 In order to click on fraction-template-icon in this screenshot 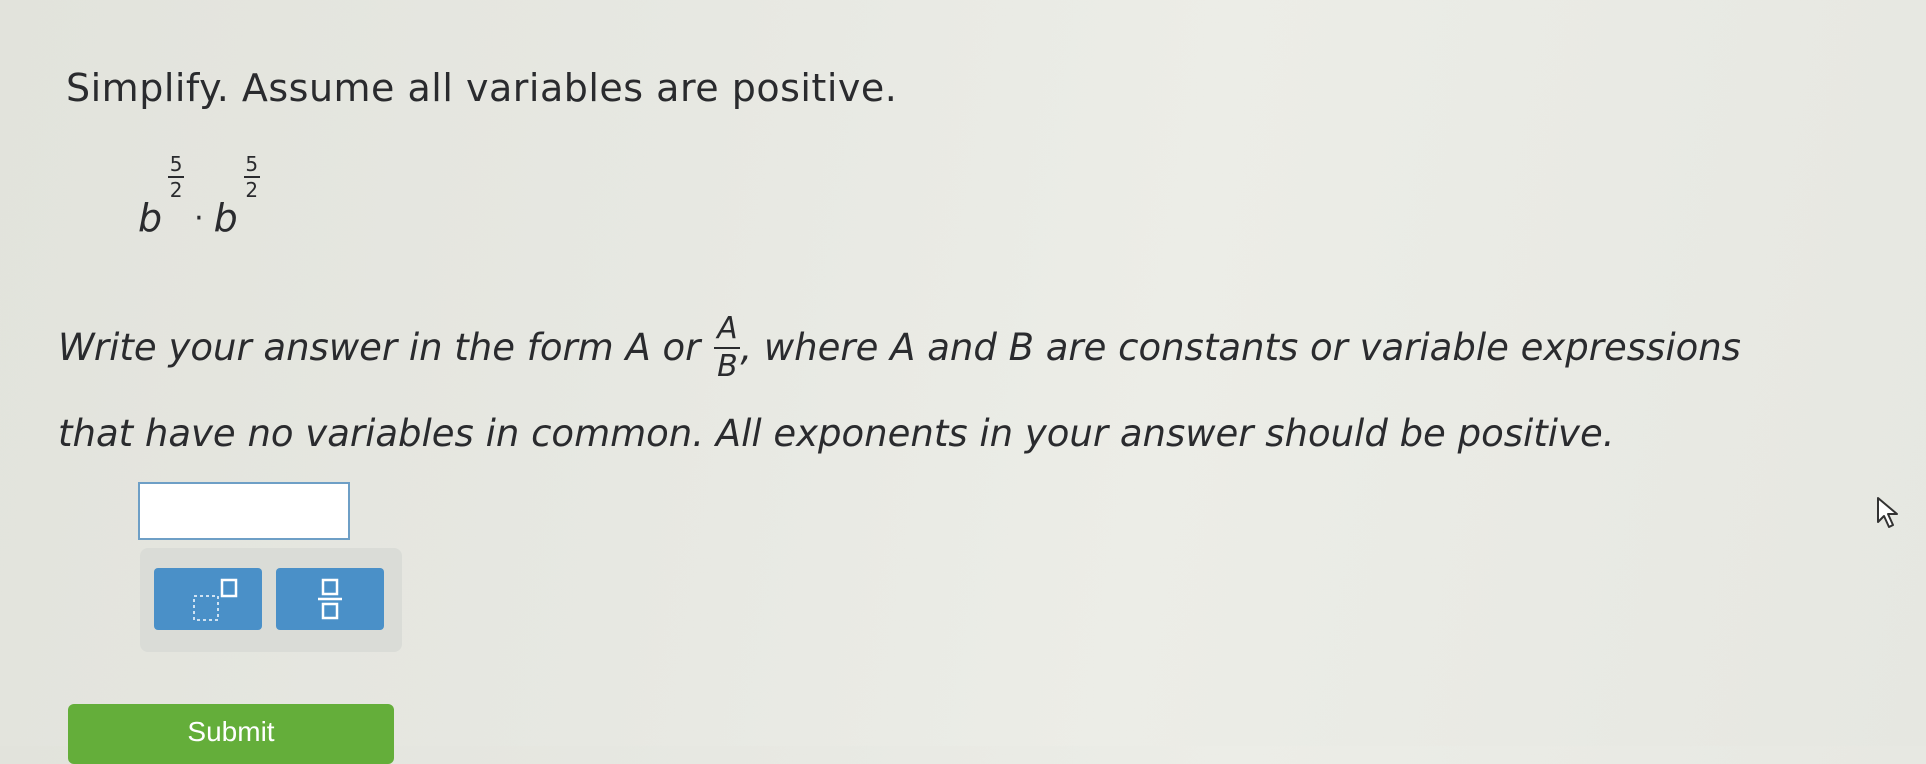, I will do `click(330, 599)`.